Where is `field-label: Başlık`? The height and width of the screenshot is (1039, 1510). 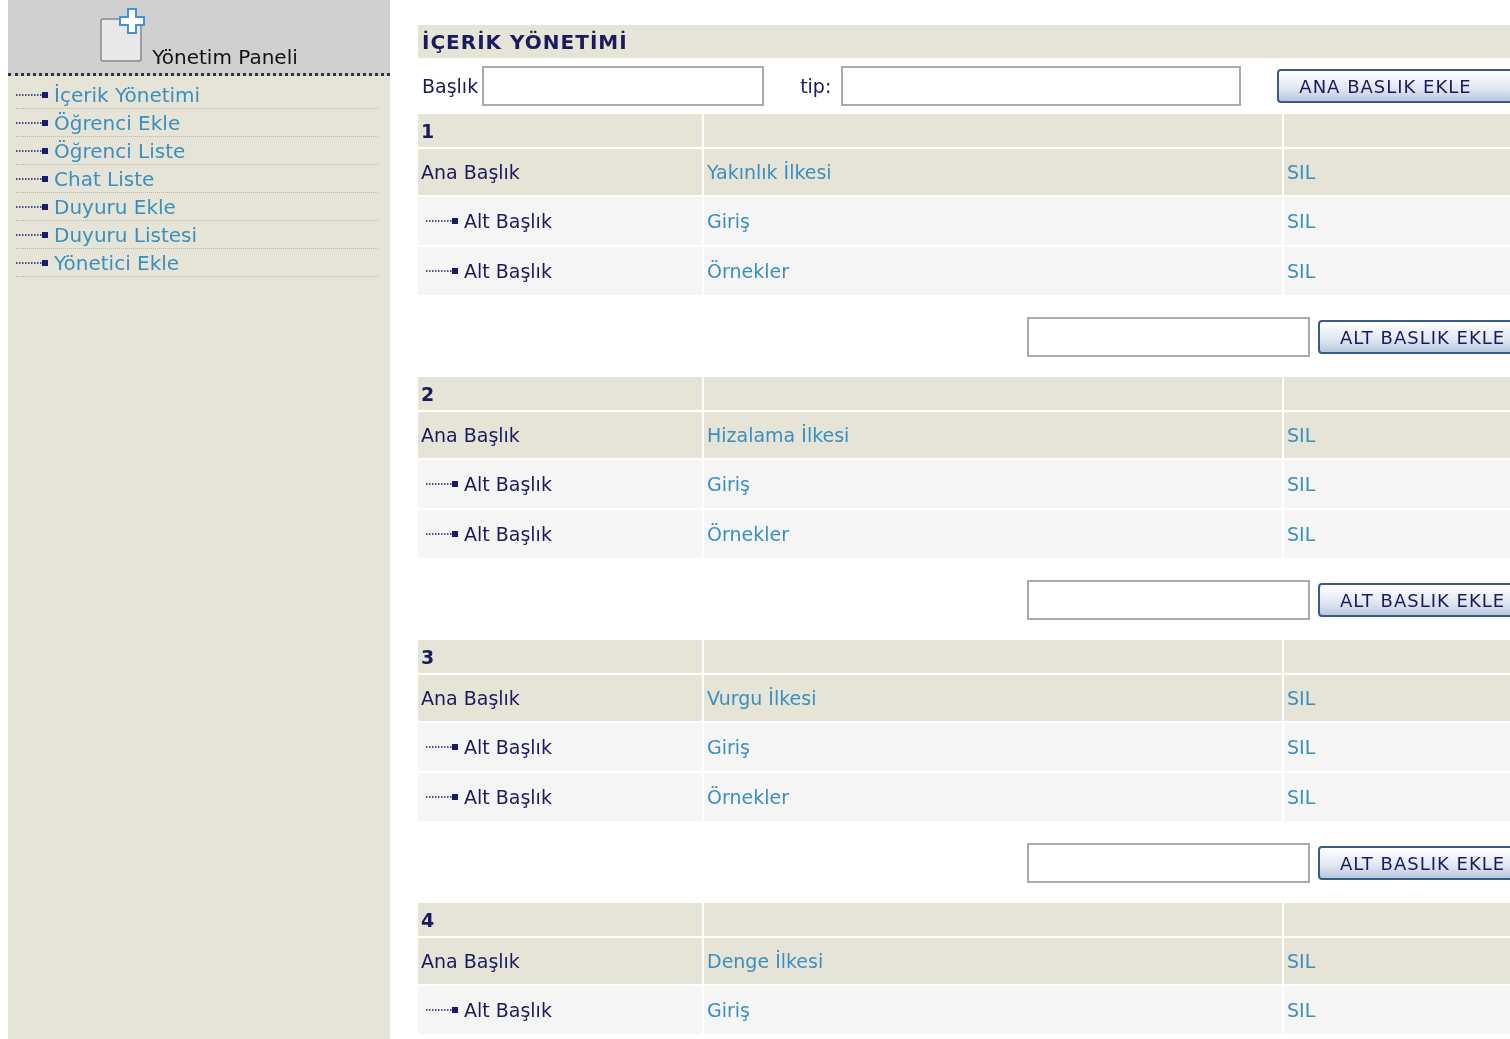 field-label: Başlık is located at coordinates (450, 86).